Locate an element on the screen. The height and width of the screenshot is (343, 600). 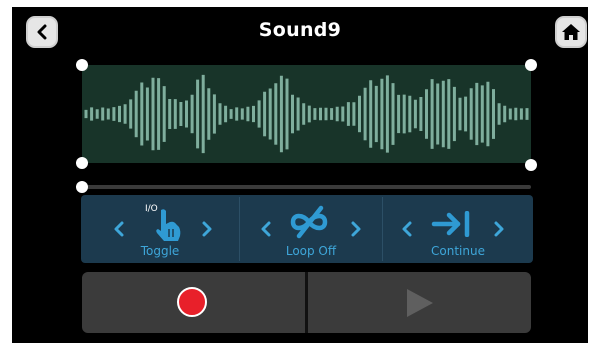
continue-icon is located at coordinates (450, 224).